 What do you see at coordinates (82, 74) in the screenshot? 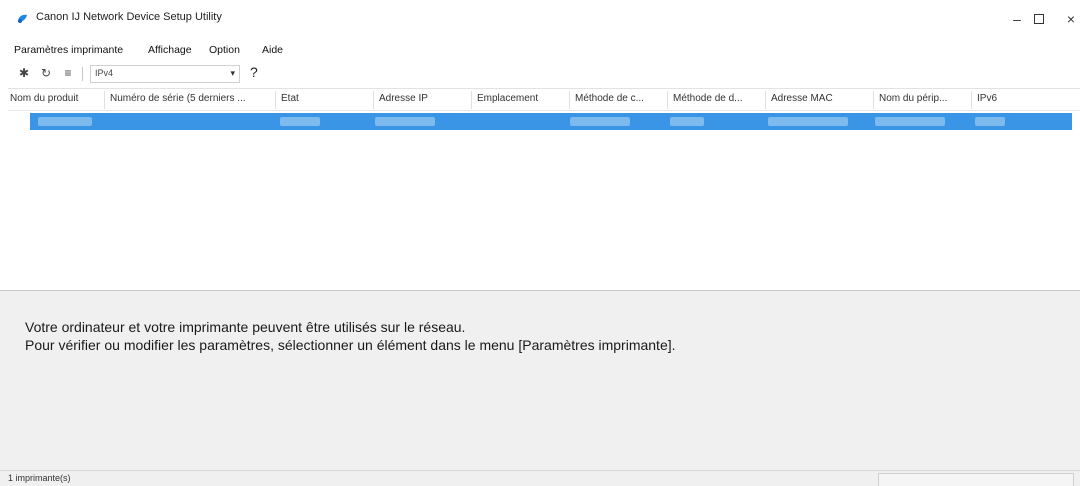
I see `toolbar-separator` at bounding box center [82, 74].